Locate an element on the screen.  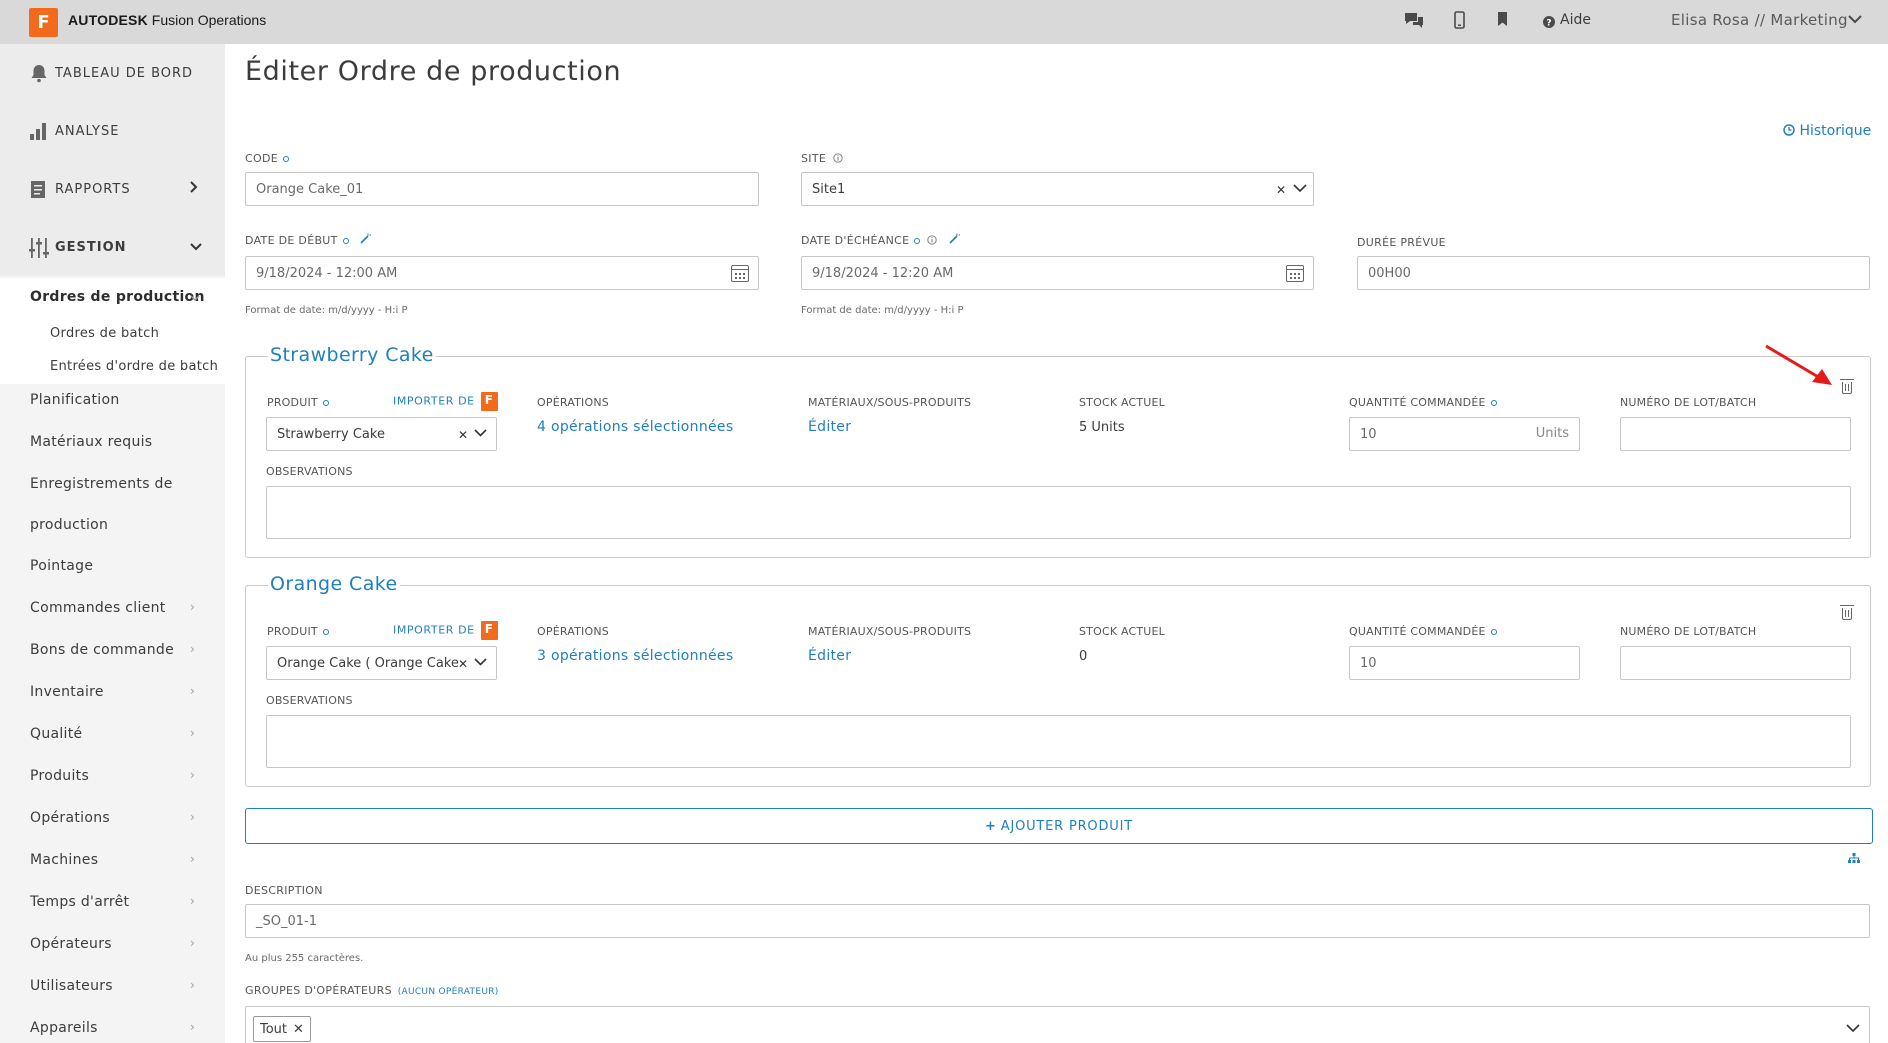
help-link: Aide is located at coordinates (1575, 20).